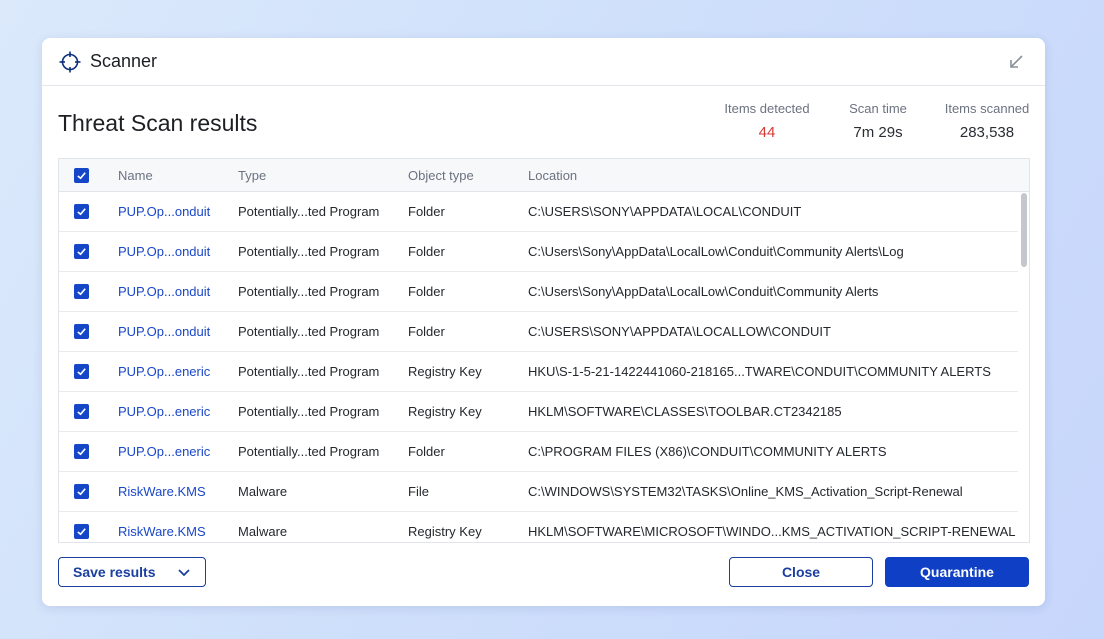 This screenshot has width=1104, height=639. I want to click on quarantine-button: Quarantine, so click(957, 572).